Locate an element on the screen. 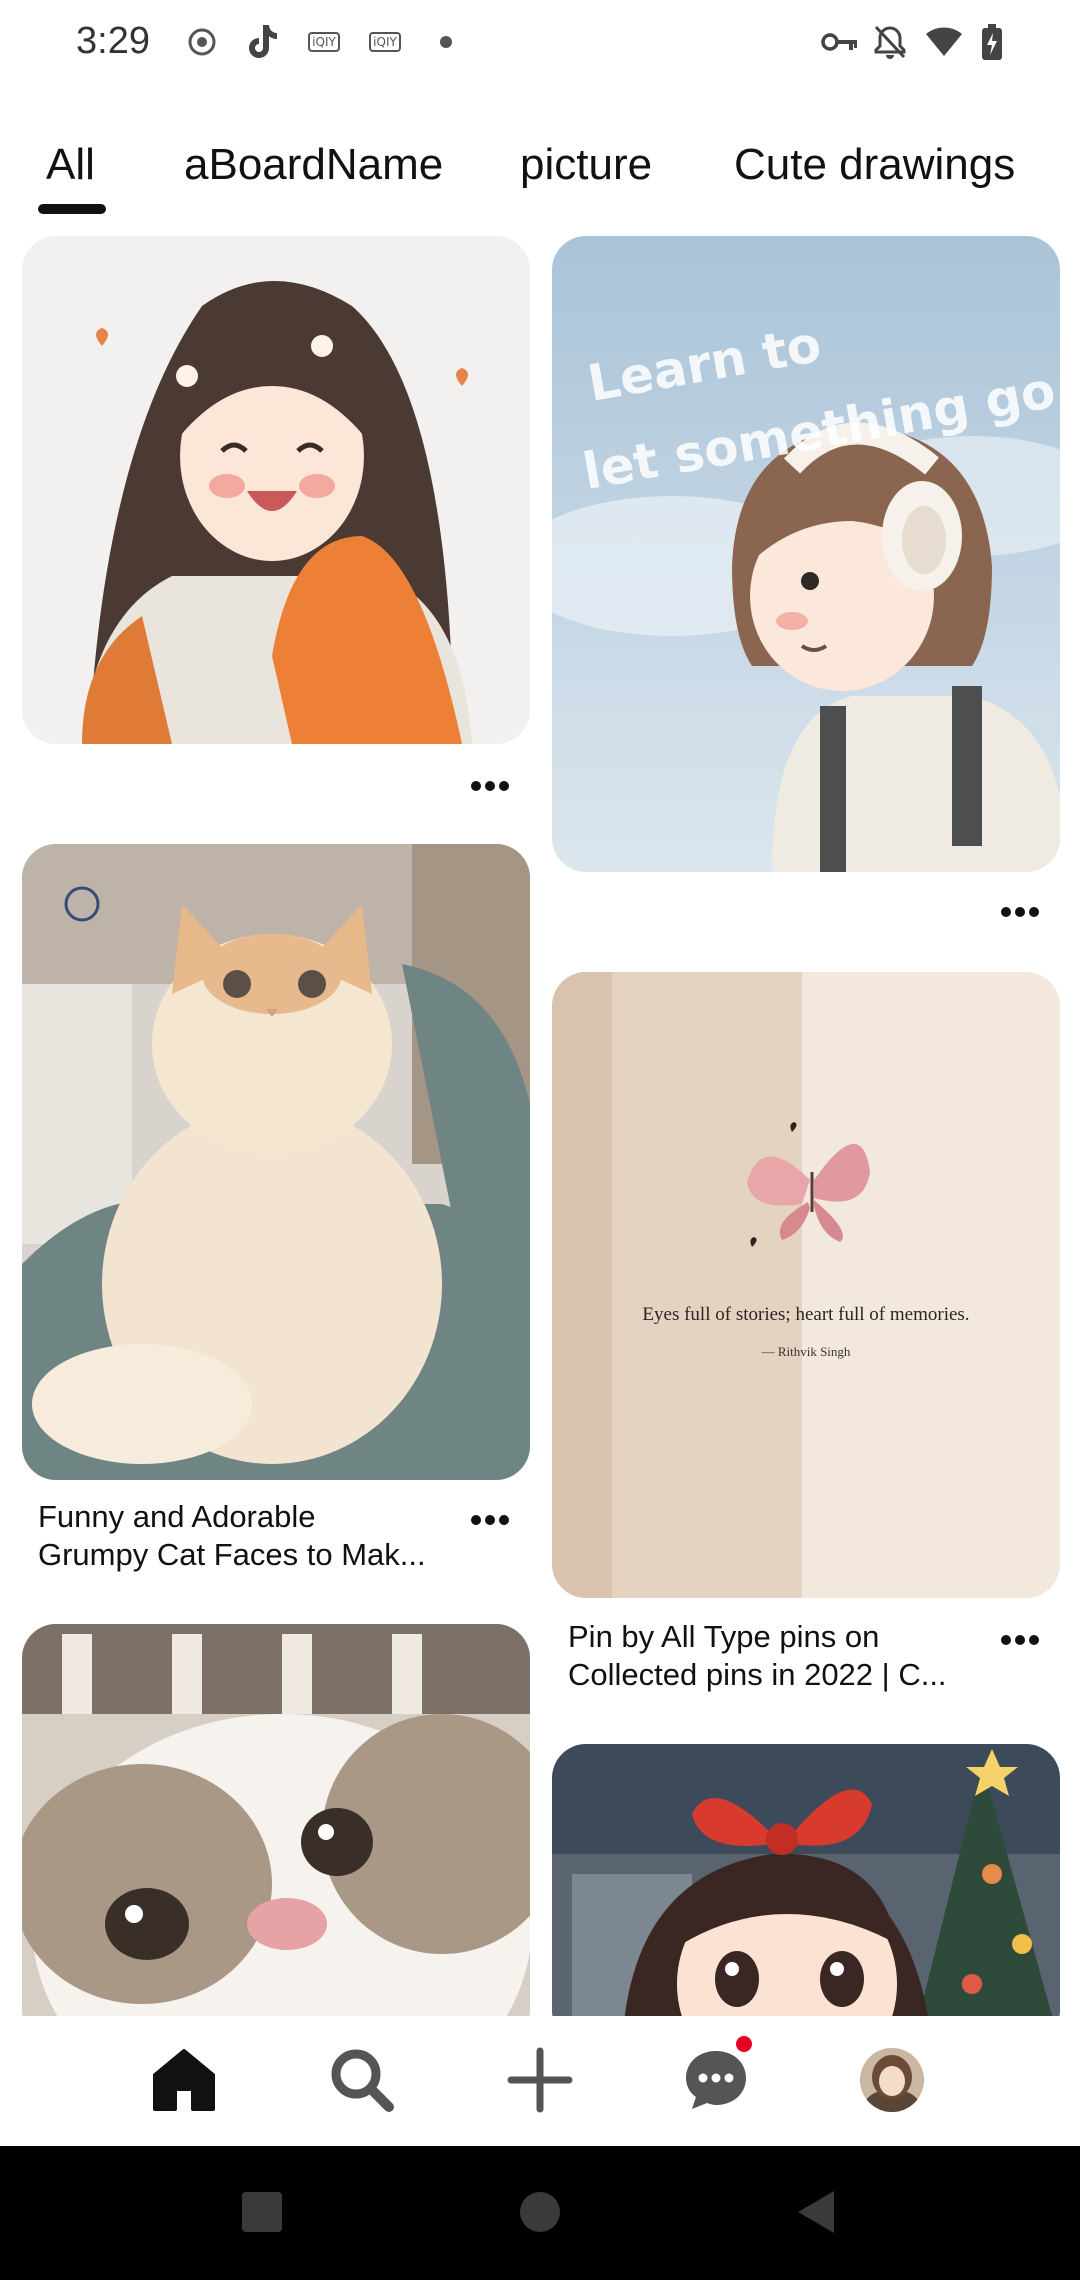 Image resolution: width=1080 pixels, height=2280 pixels. tab-all: All is located at coordinates (70, 165).